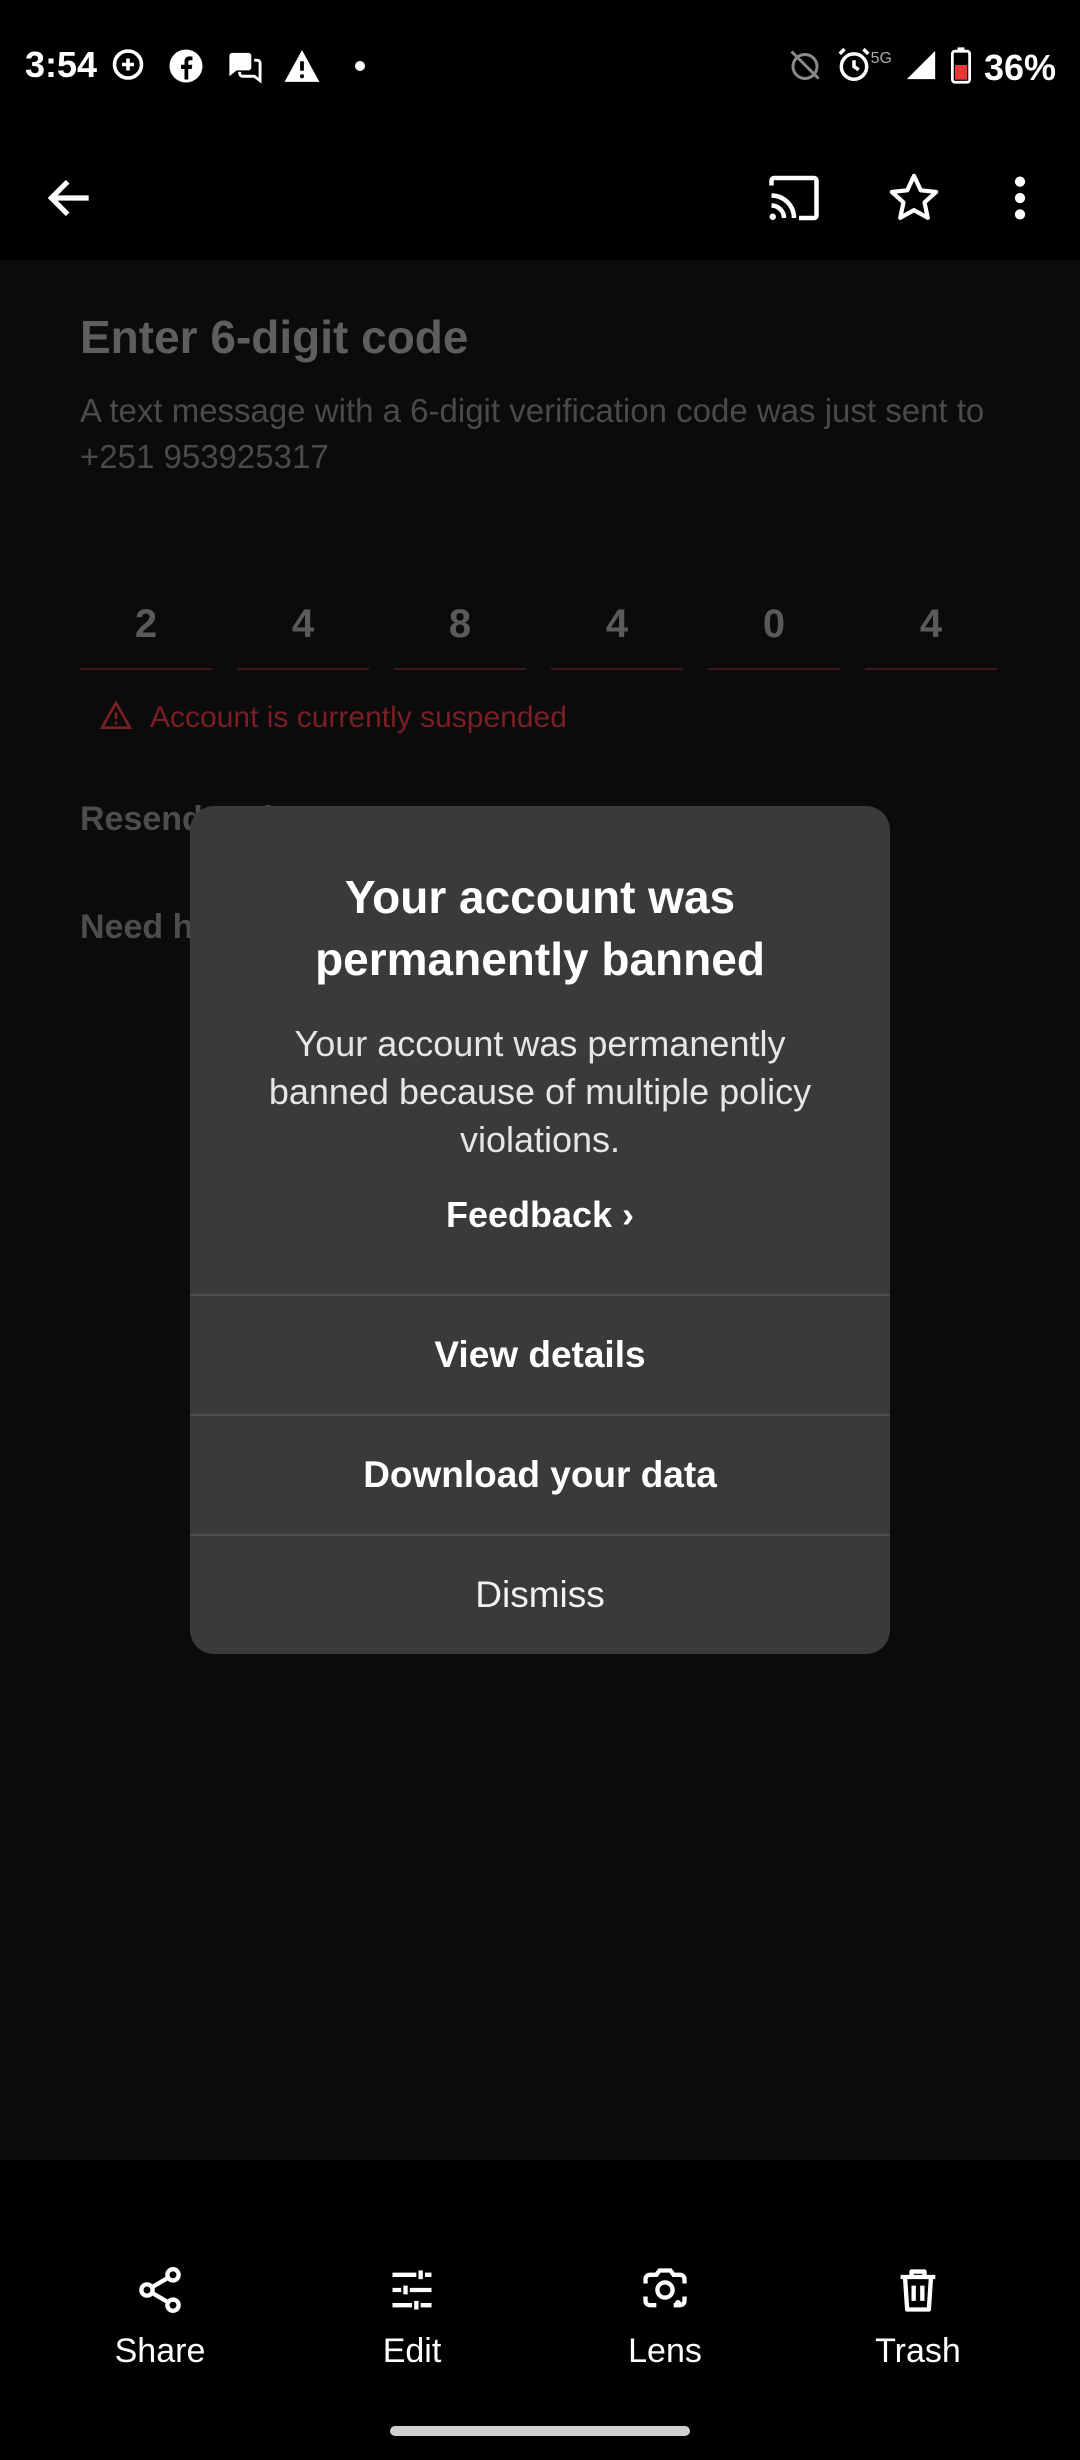  I want to click on status-time: 3:54, so click(61, 64).